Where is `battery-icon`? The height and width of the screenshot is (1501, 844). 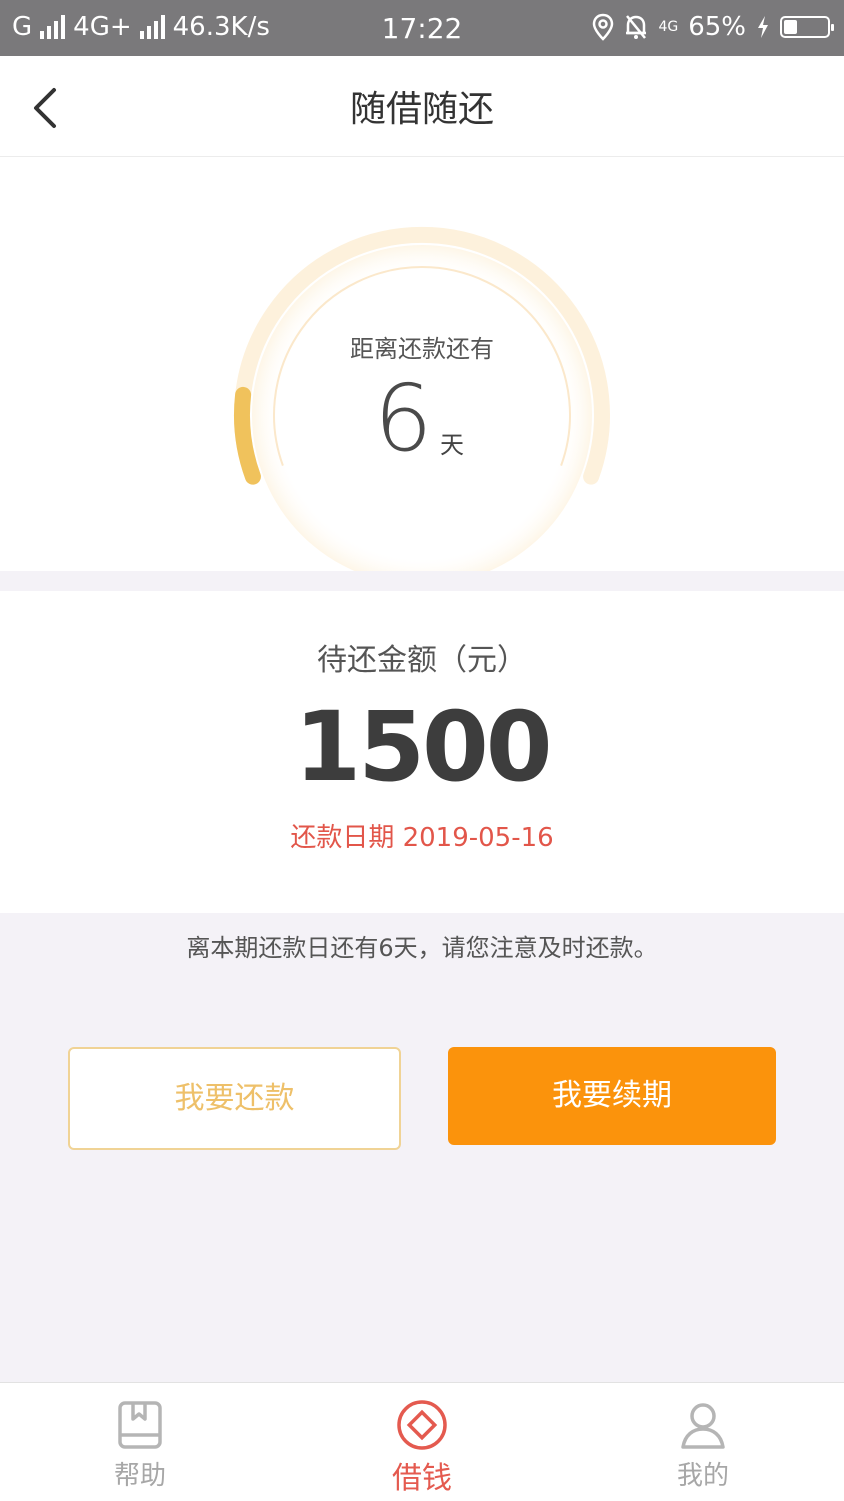
battery-icon is located at coordinates (807, 27).